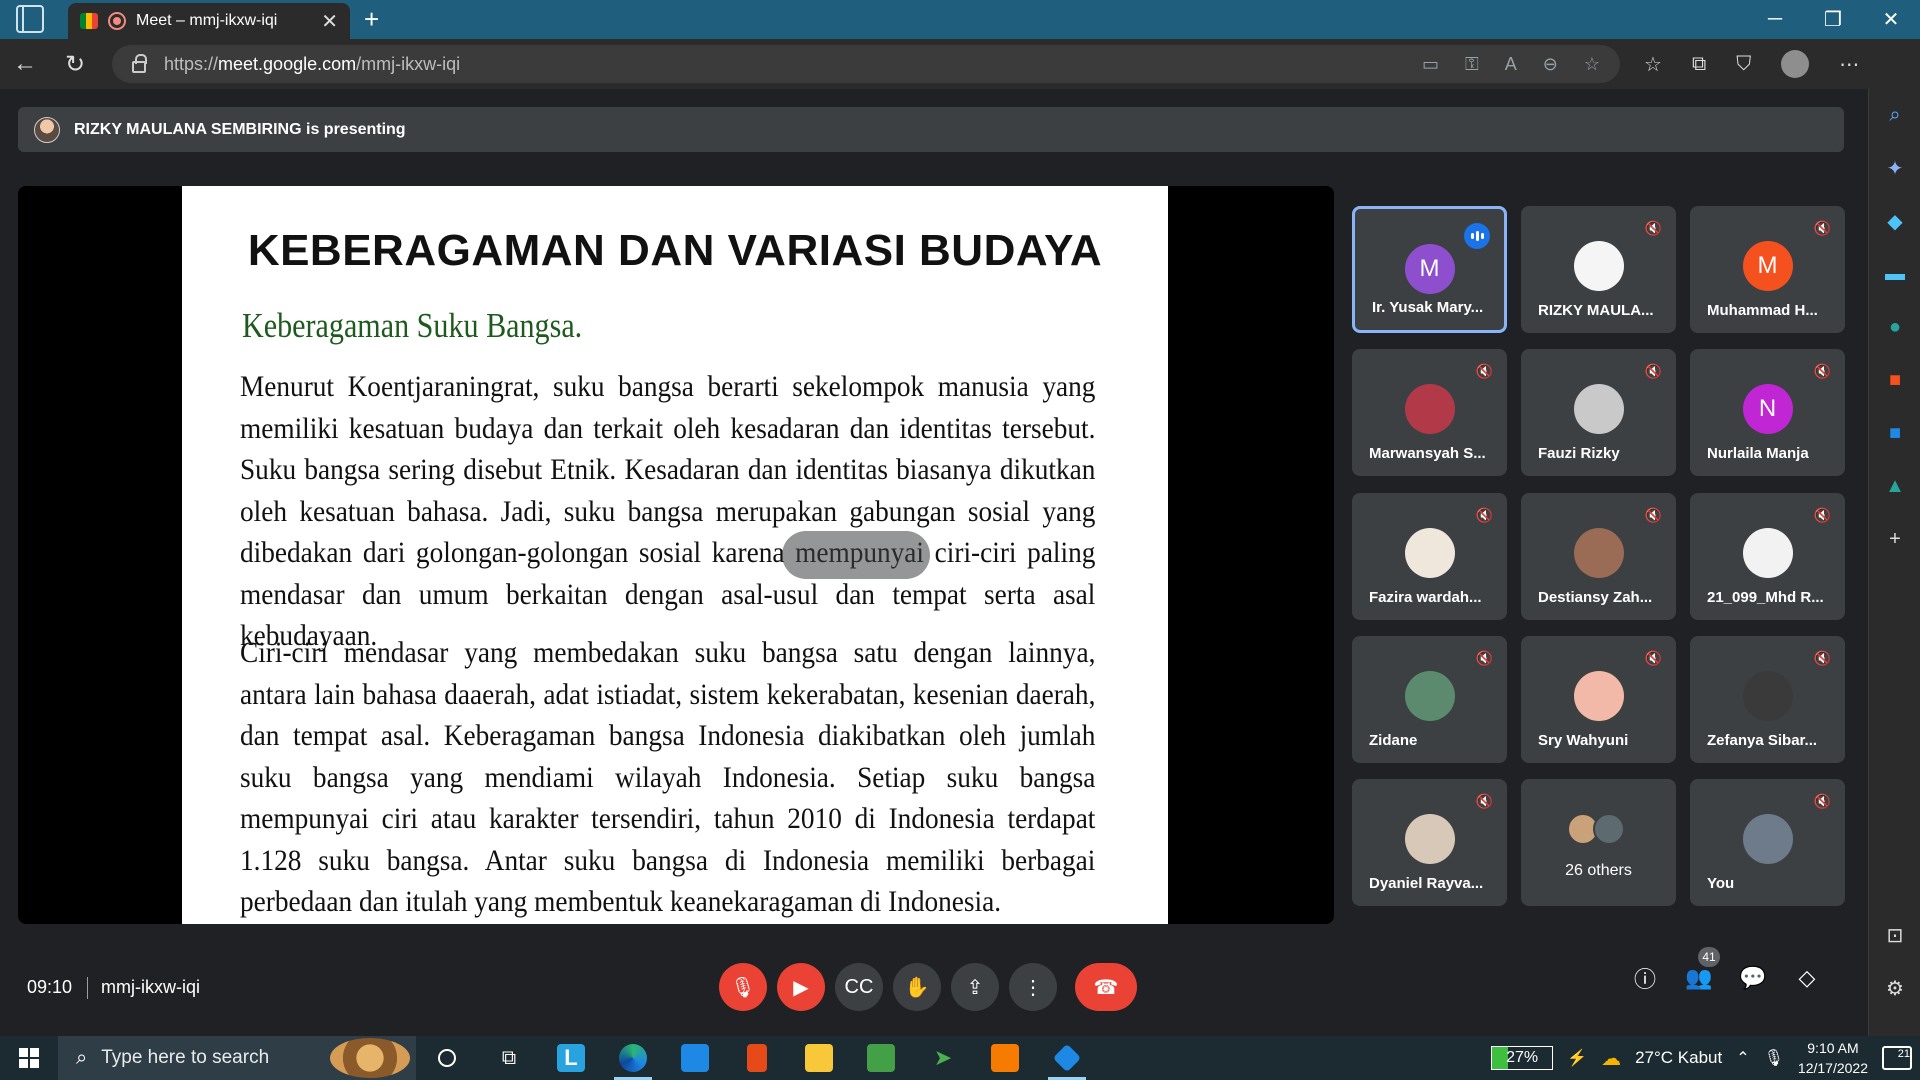  Describe the element at coordinates (509, 1058) in the screenshot. I see `task-view-icon: ⧉` at that location.